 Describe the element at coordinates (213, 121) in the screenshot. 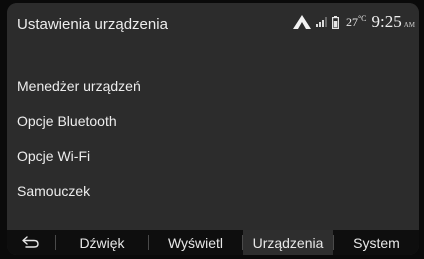

I see `menu-item-bluetooth-options: Opcje Bluetooth` at that location.